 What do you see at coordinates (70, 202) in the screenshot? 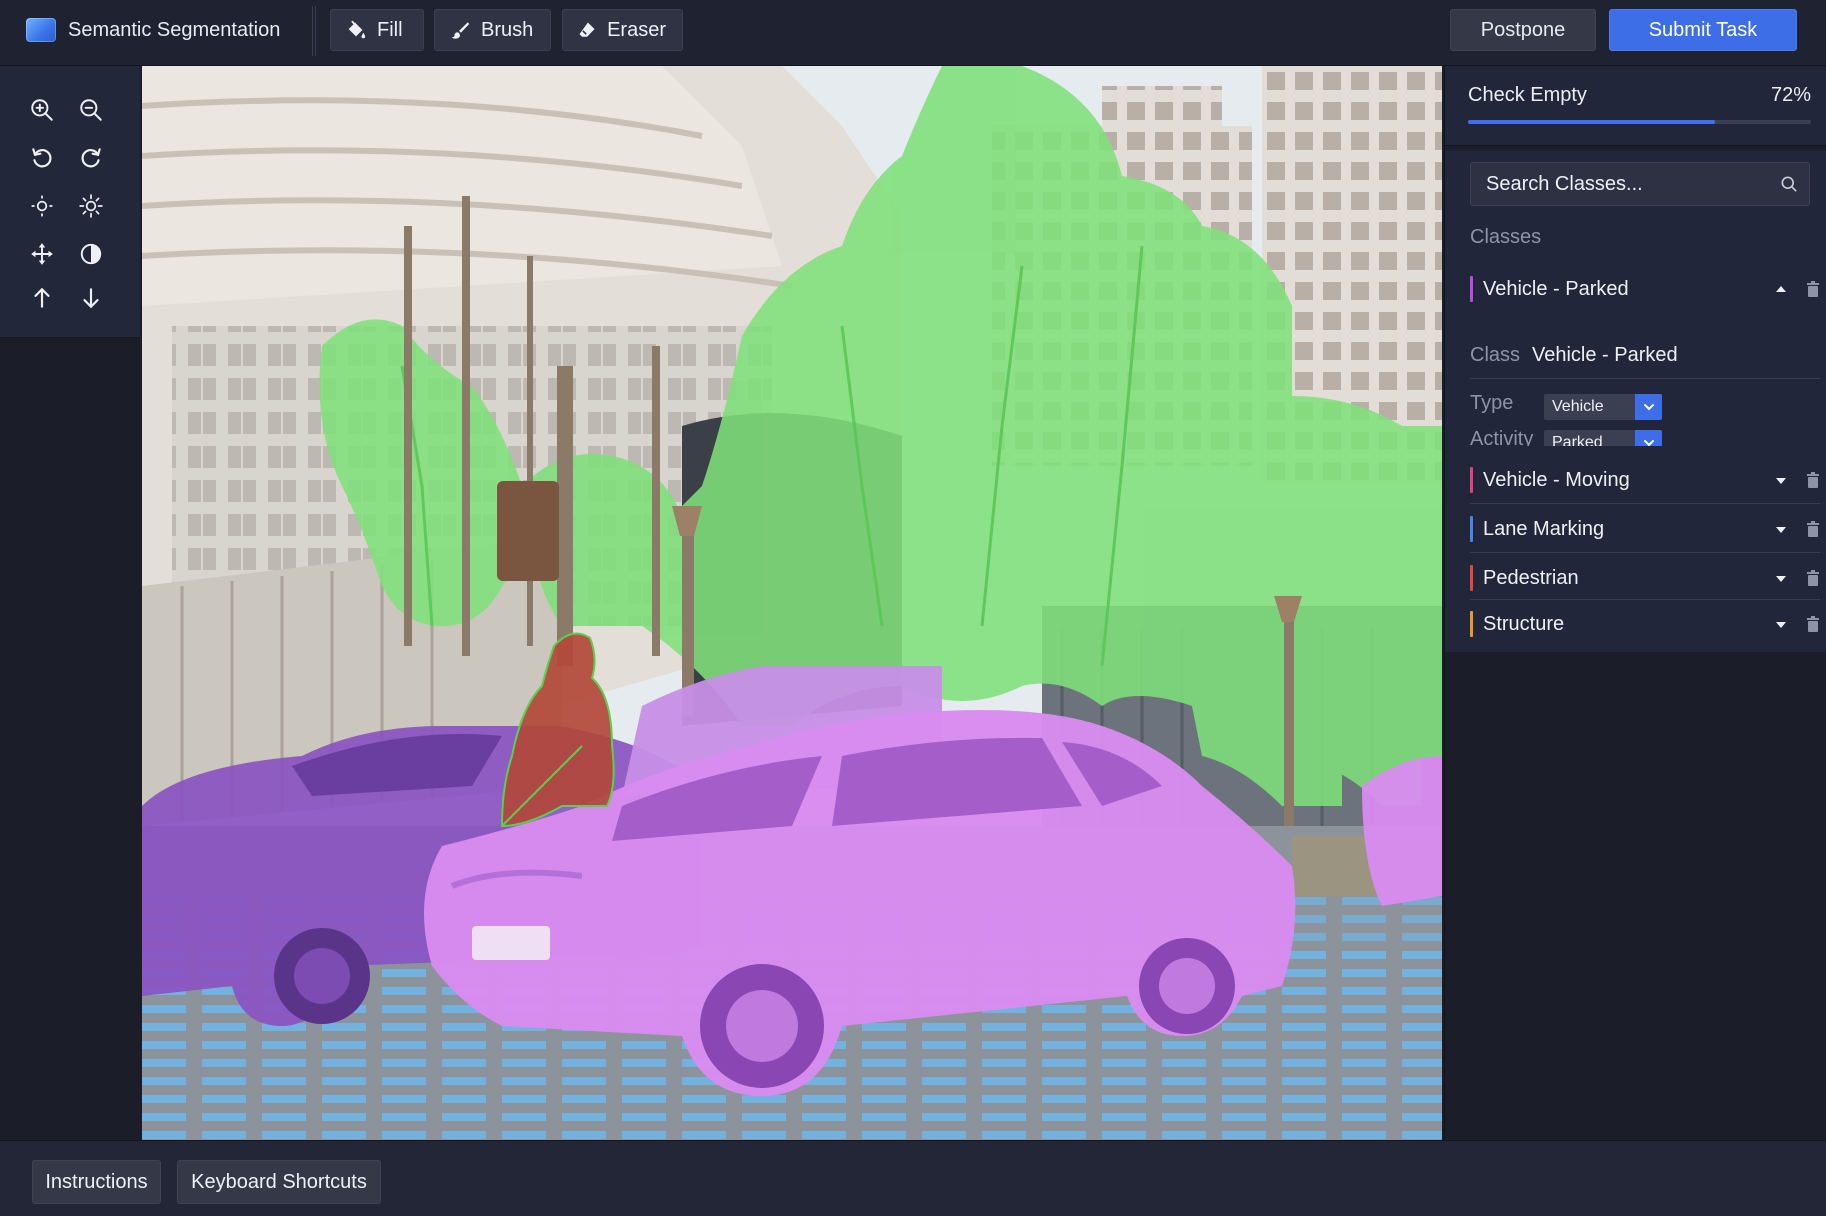
I see `view-toolbox` at bounding box center [70, 202].